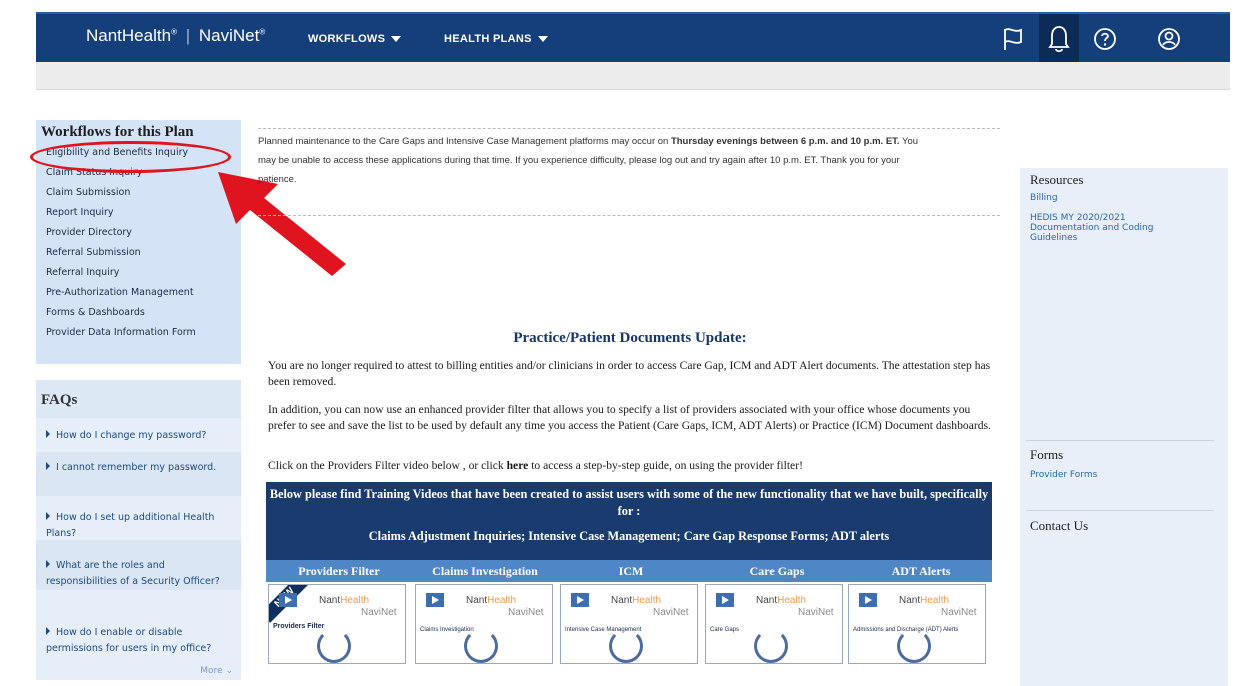  What do you see at coordinates (138, 313) in the screenshot?
I see `workflow-forms-dashboards: Forms & Dashboards` at bounding box center [138, 313].